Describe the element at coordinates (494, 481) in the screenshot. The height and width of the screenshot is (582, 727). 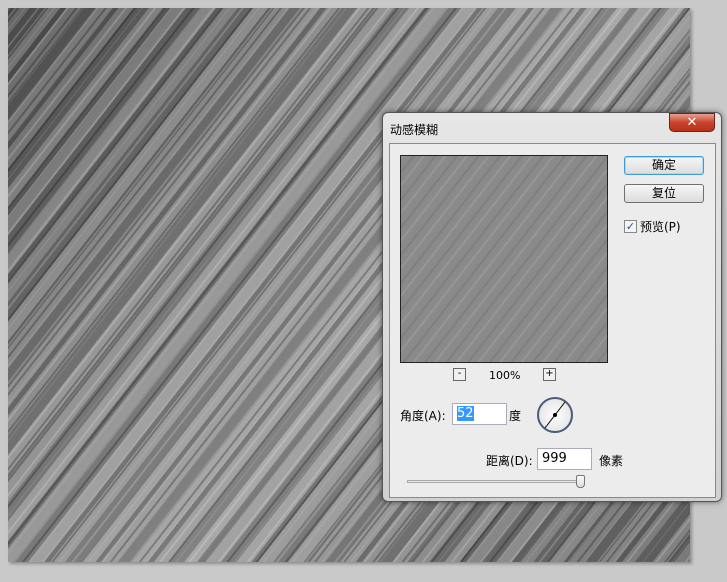
I see `distance-slider-track` at that location.